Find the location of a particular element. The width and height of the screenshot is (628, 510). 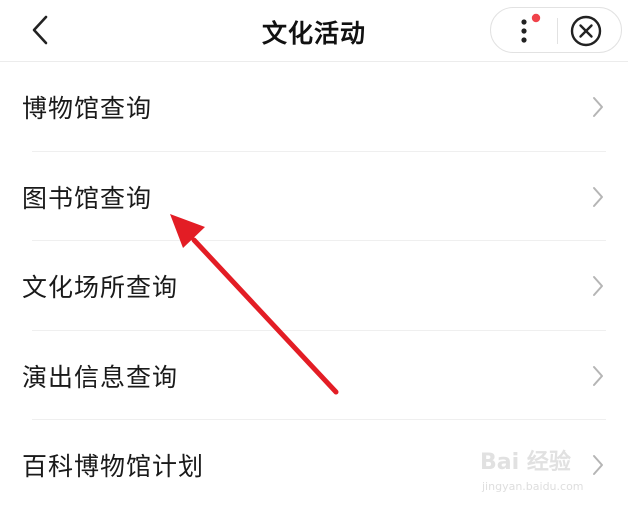

nav-bar: 文化活动 is located at coordinates (314, 31).